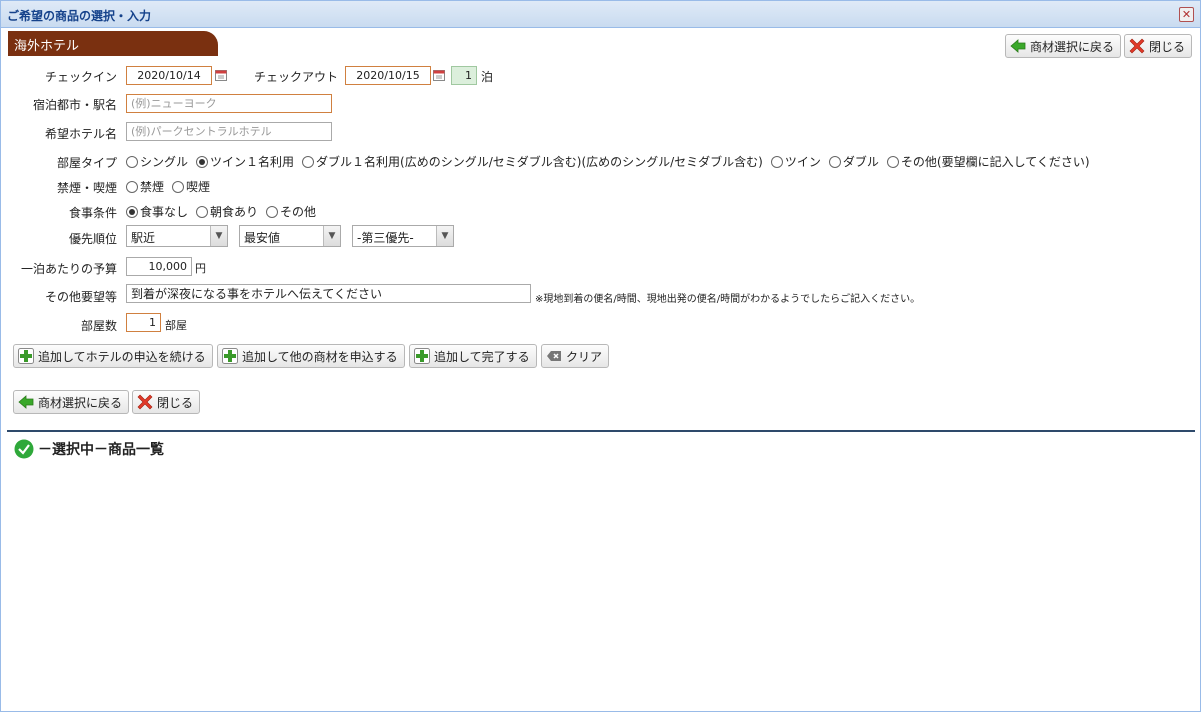 This screenshot has width=1201, height=712. Describe the element at coordinates (79, 16) in the screenshot. I see `window-title: ご希望の商品の選択・入力` at that location.